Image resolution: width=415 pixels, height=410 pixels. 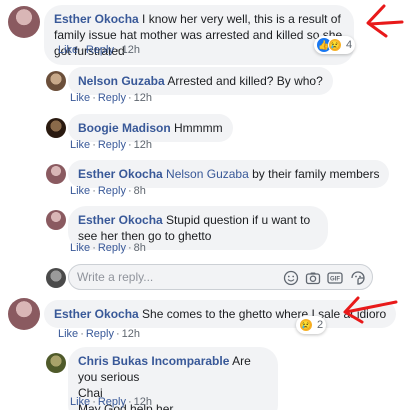 I want to click on sticker-icon, so click(x=358, y=278).